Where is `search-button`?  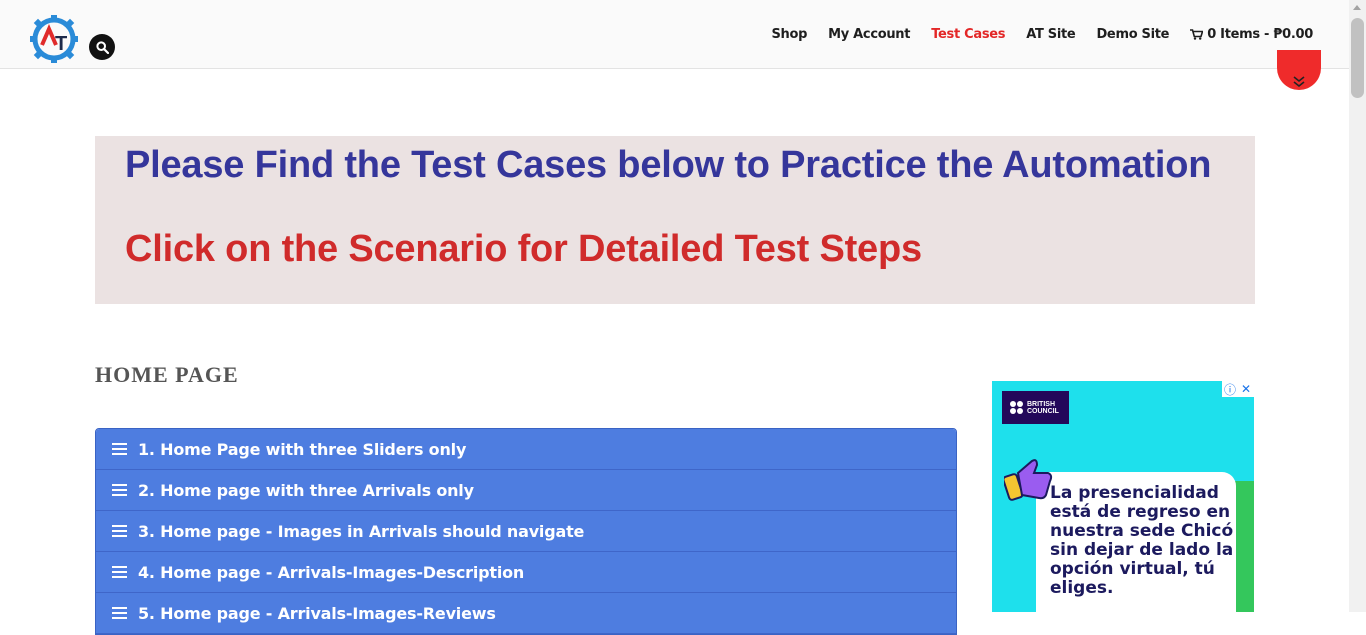 search-button is located at coordinates (102, 47).